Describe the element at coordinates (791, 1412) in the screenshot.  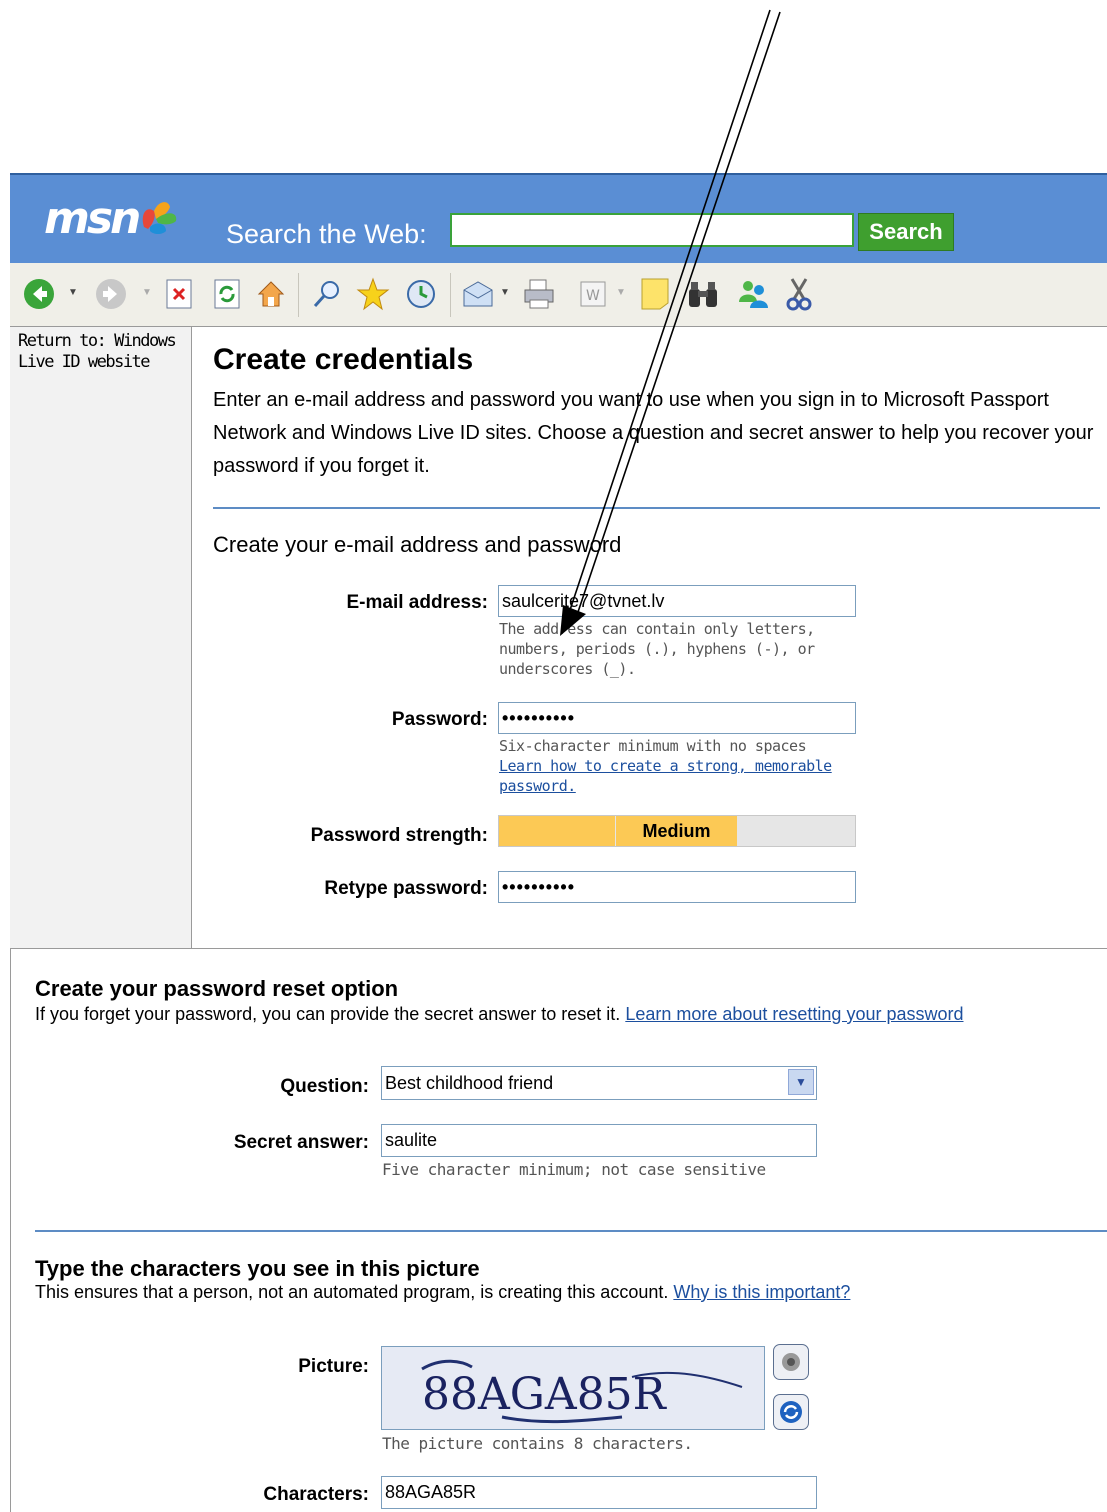
I see `refresh-captcha-icon` at that location.